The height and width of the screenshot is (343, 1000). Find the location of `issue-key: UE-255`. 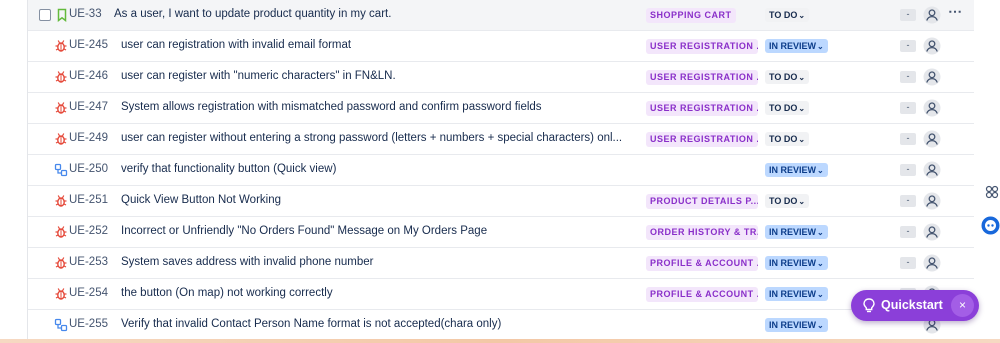

issue-key: UE-255 is located at coordinates (88, 324).